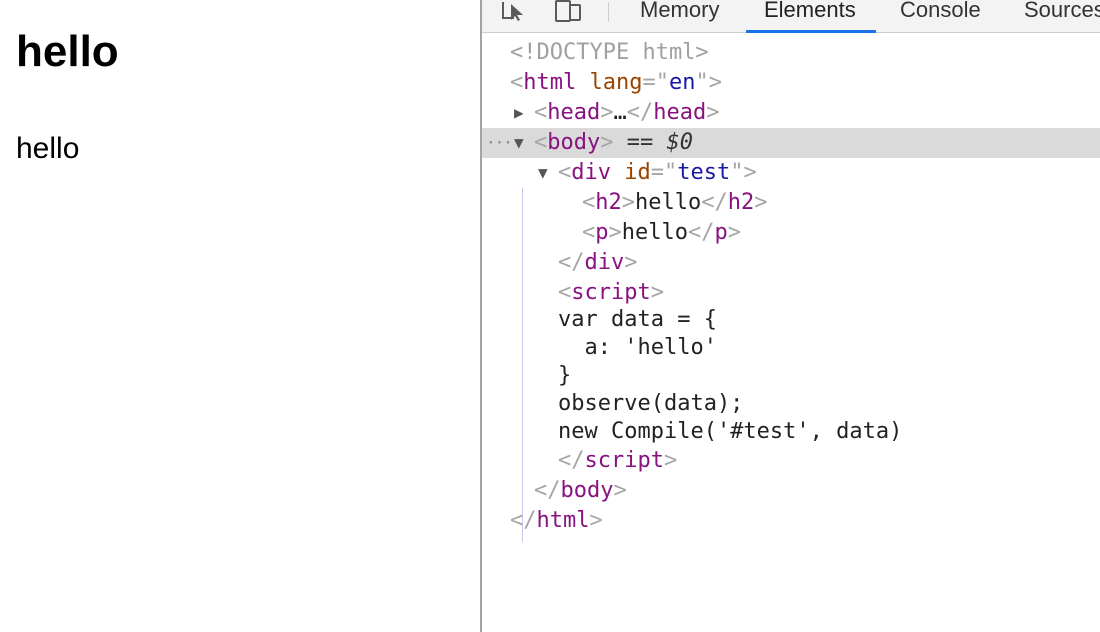 The width and height of the screenshot is (1100, 632). Describe the element at coordinates (568, 13) in the screenshot. I see `device-toolbar-icon` at that location.